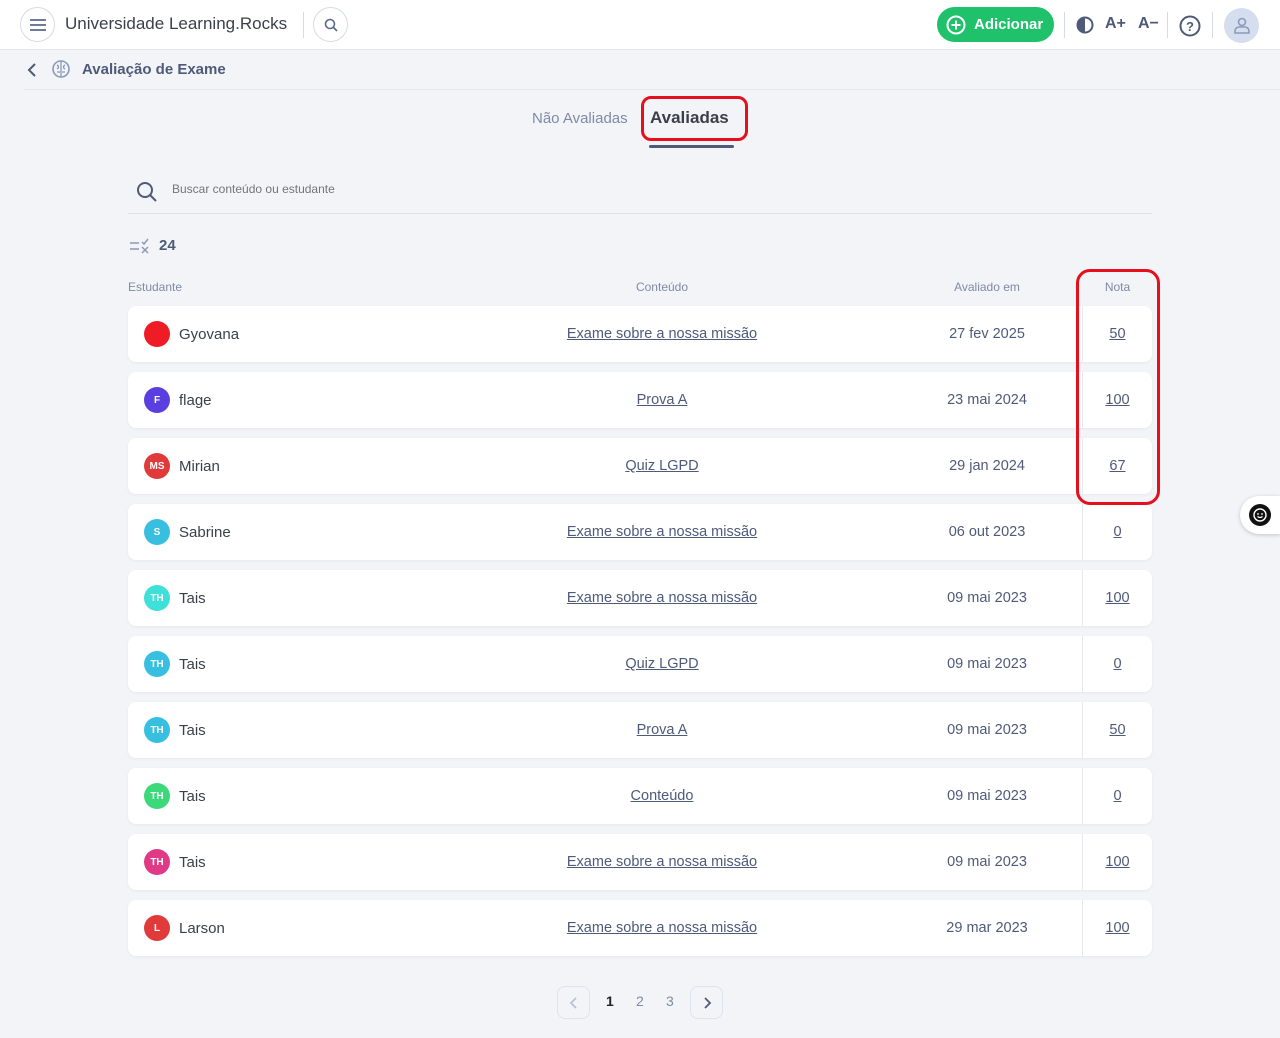  I want to click on page-title: Avaliação de Exame, so click(154, 69).